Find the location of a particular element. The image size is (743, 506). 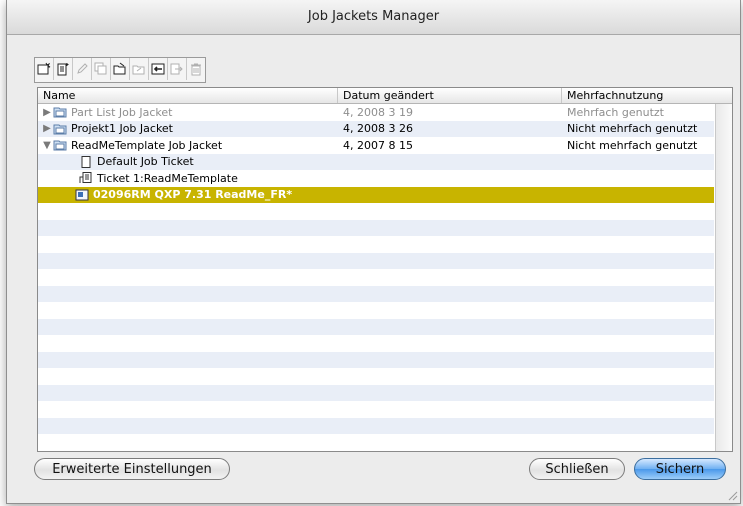

open-folder-button is located at coordinates (120, 69).